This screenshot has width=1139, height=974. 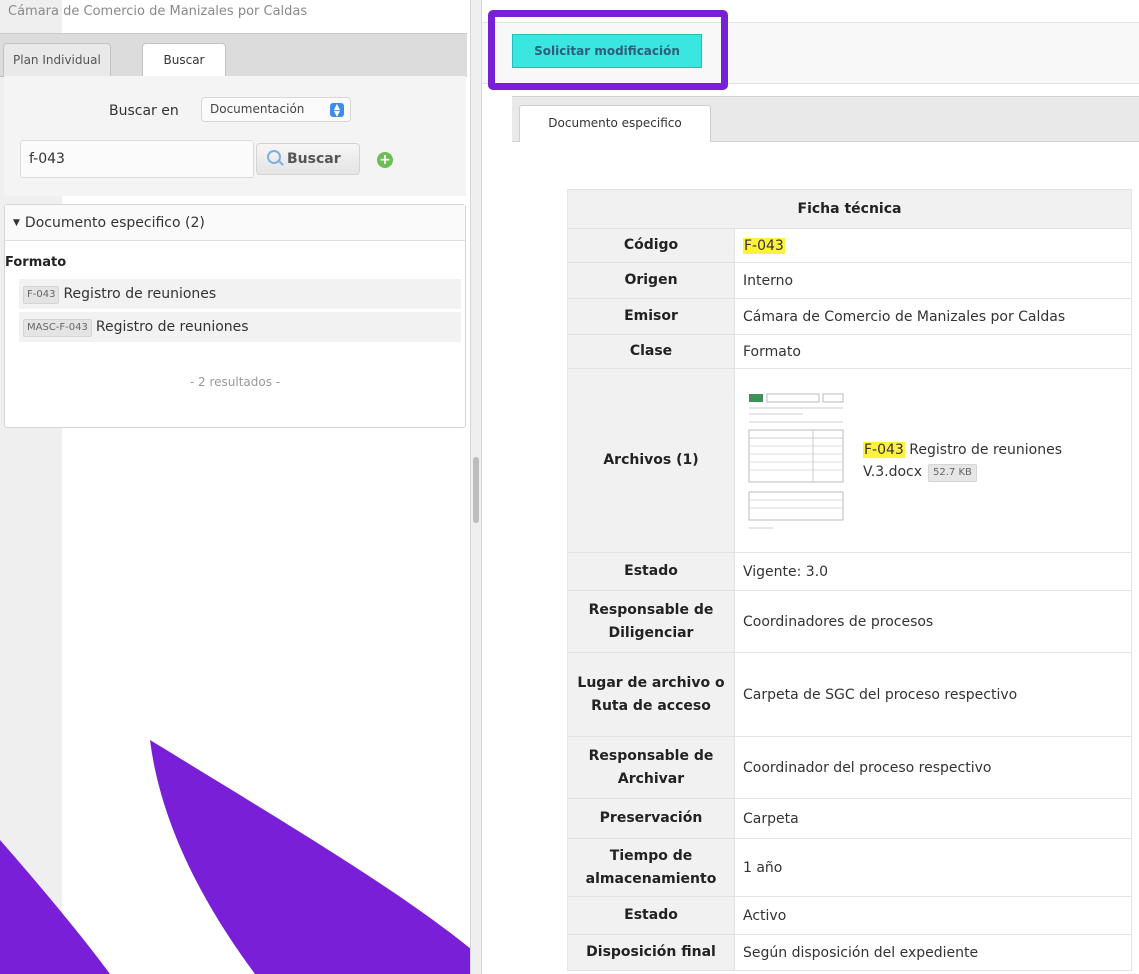 I want to click on codigo-value: F-043, so click(x=764, y=245).